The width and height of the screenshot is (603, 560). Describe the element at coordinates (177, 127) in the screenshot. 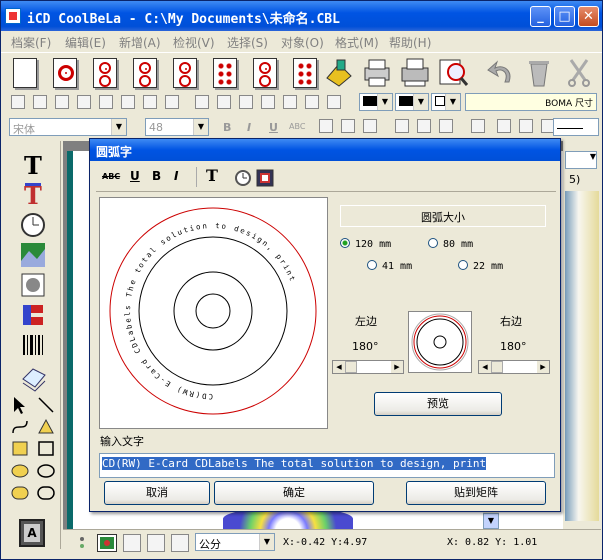

I see `font-size-select: 48 ▼` at that location.